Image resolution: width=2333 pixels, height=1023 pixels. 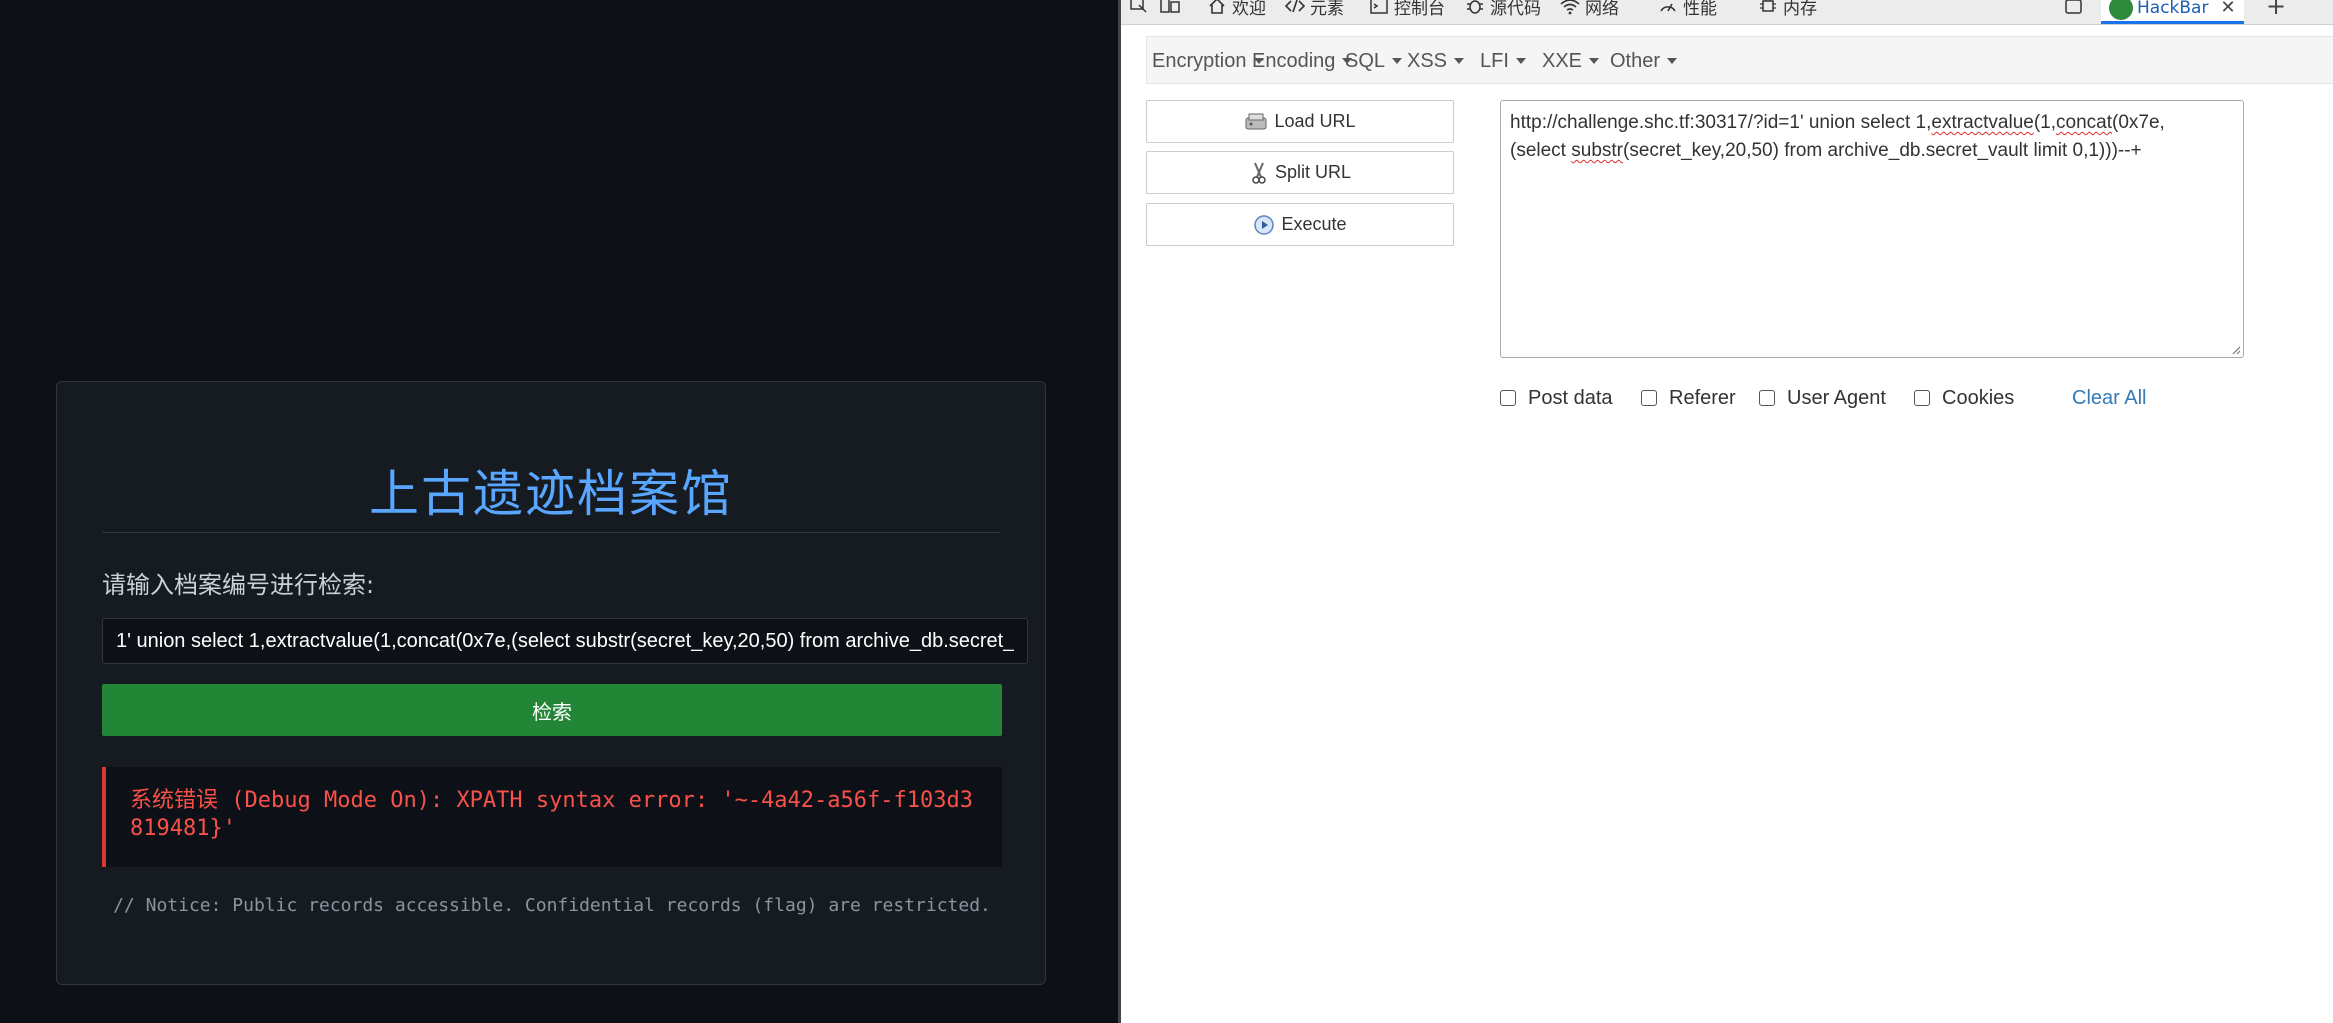 What do you see at coordinates (1768, 7) in the screenshot?
I see `memory-icon` at bounding box center [1768, 7].